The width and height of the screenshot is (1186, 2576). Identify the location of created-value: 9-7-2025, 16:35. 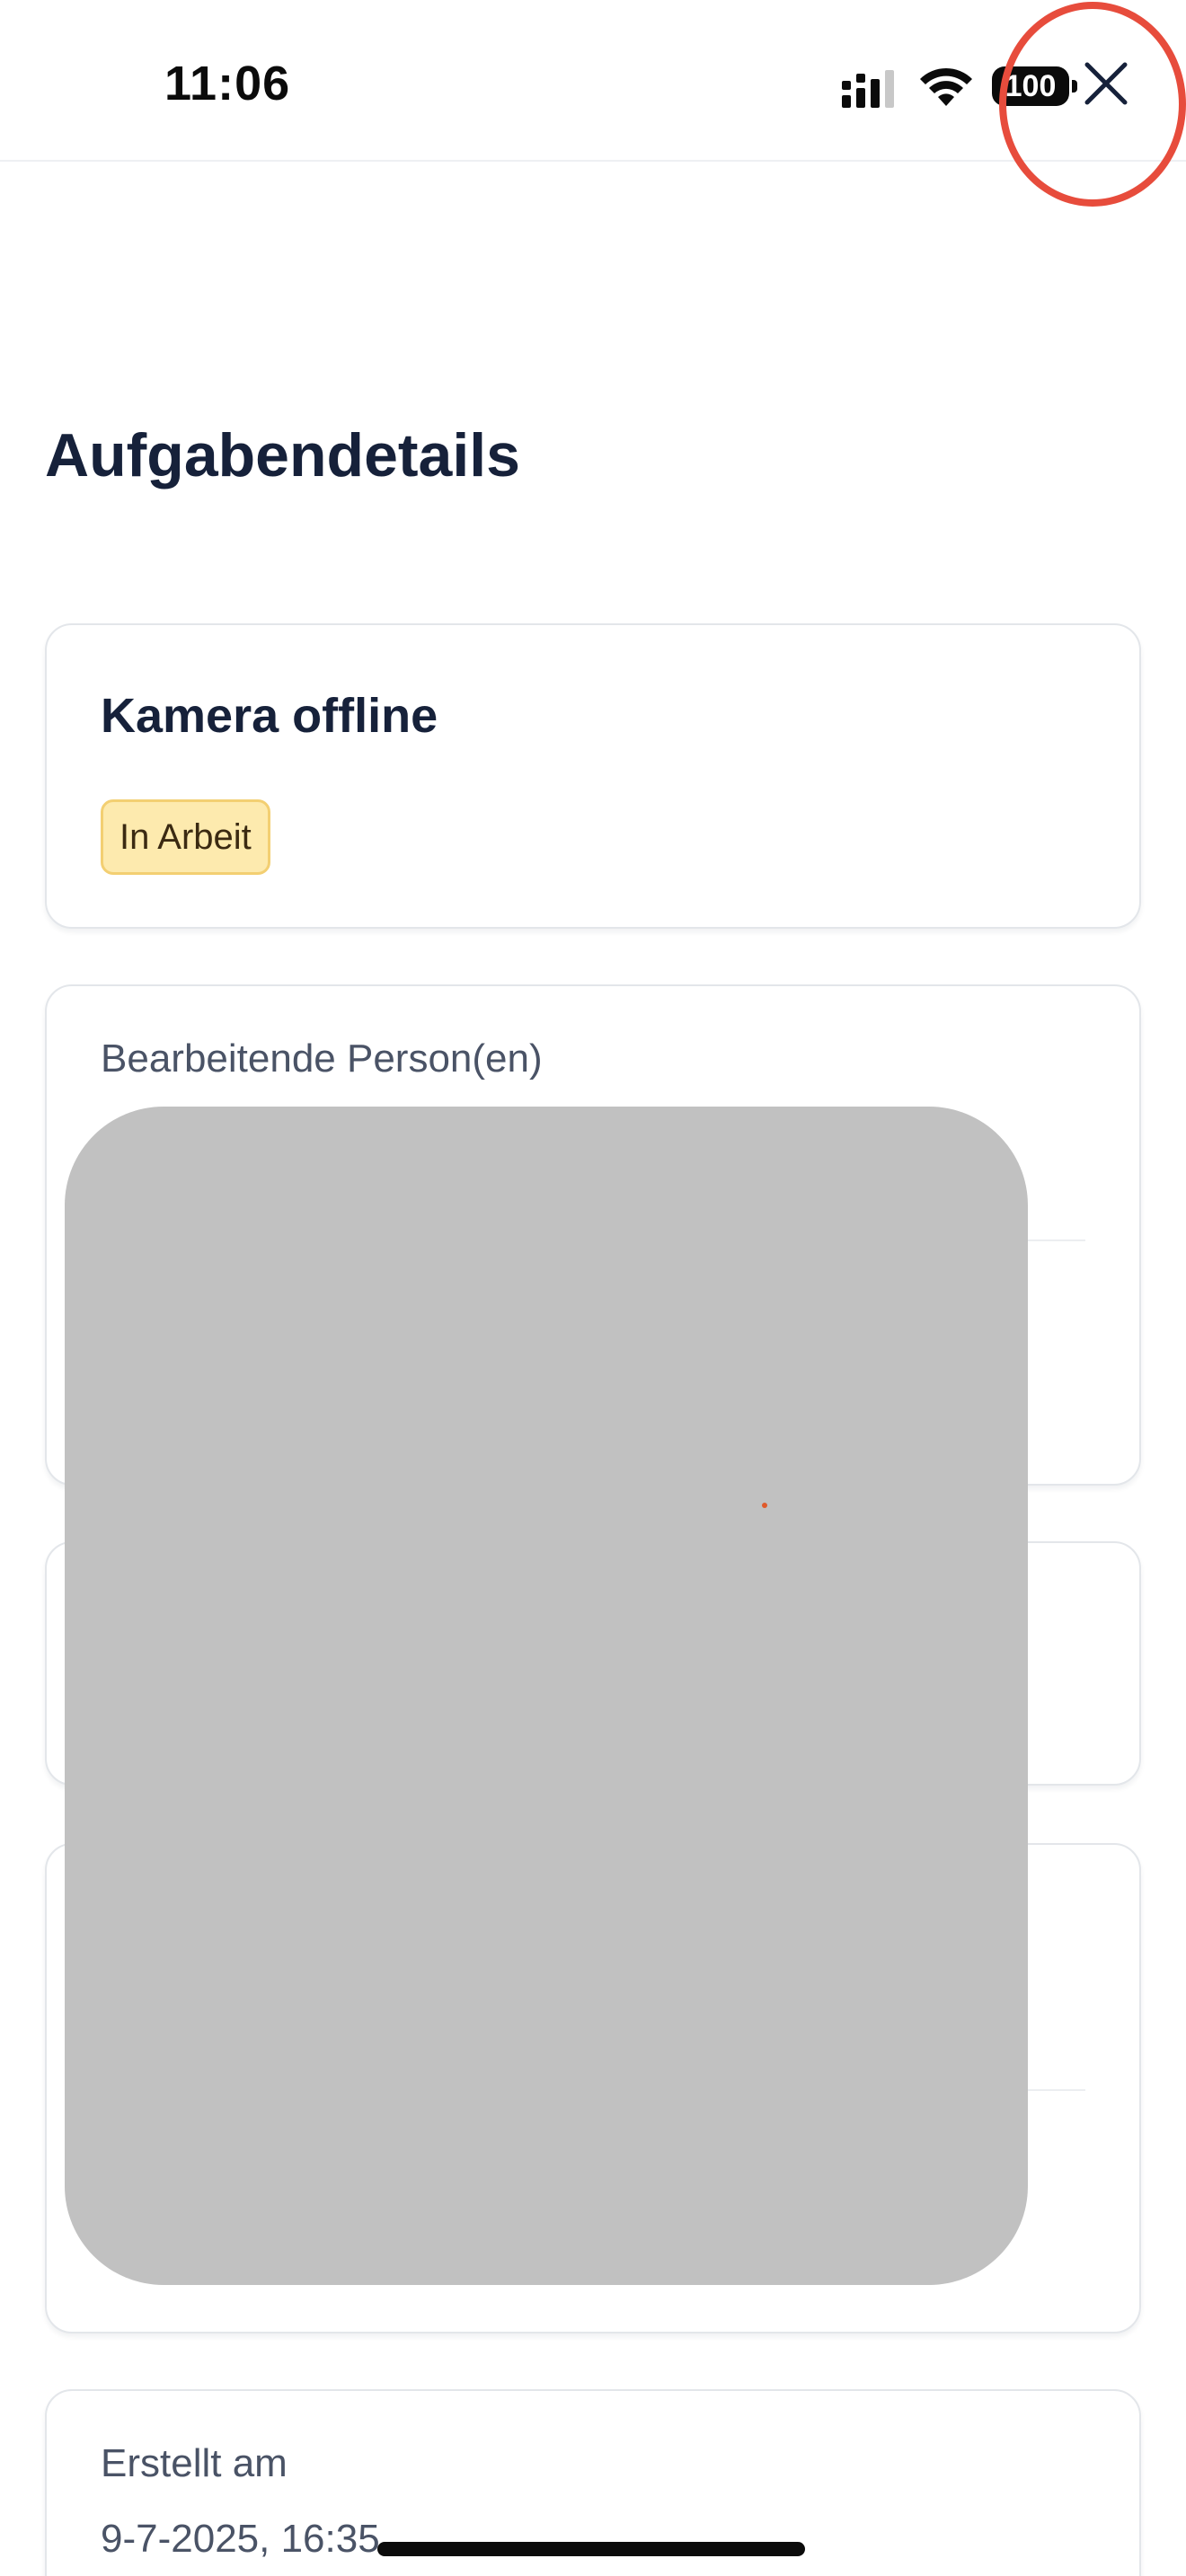
(240, 2539).